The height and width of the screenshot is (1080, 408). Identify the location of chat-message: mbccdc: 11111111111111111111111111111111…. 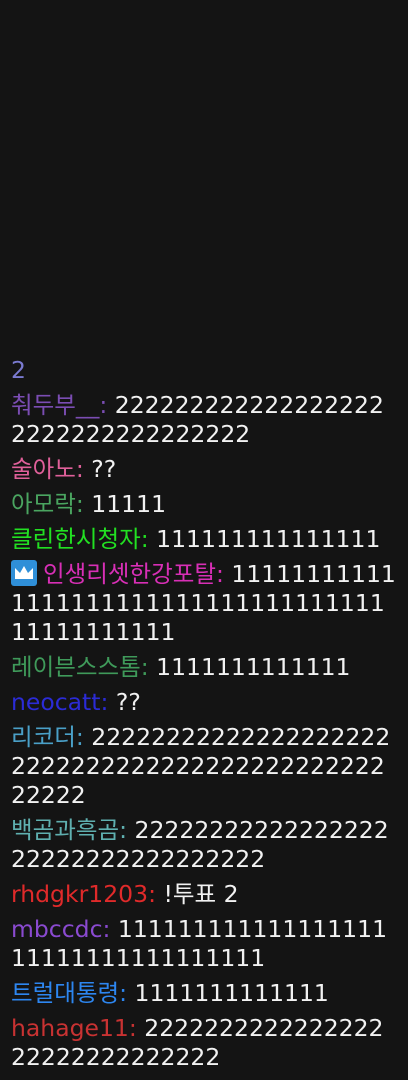
(204, 944).